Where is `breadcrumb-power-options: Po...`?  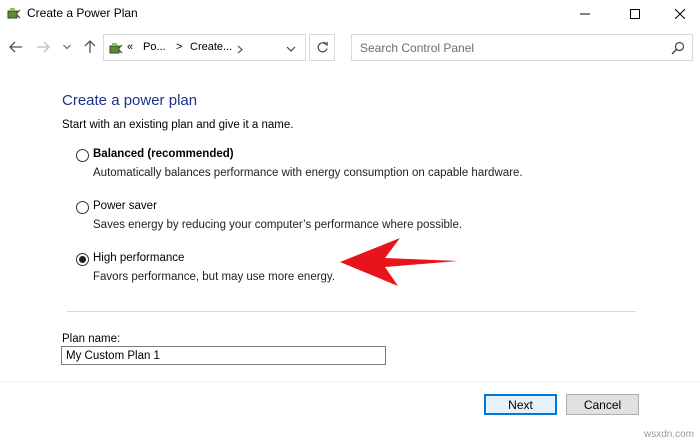
breadcrumb-power-options: Po... is located at coordinates (154, 47).